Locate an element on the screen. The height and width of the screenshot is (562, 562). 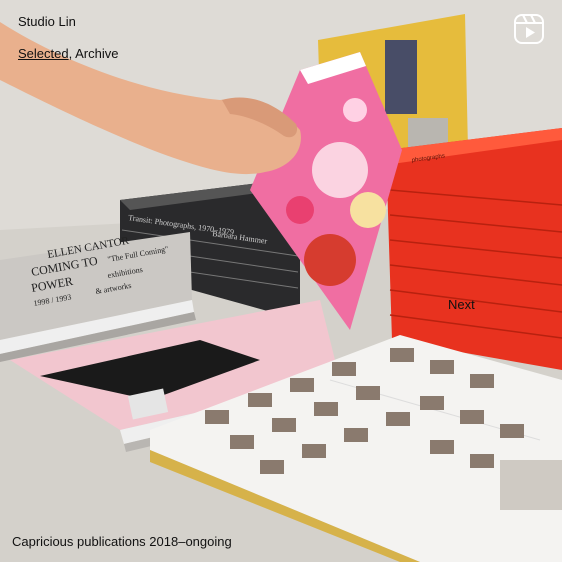
footer-caption: Capricious publications 2018–ongoing is located at coordinates (122, 541).